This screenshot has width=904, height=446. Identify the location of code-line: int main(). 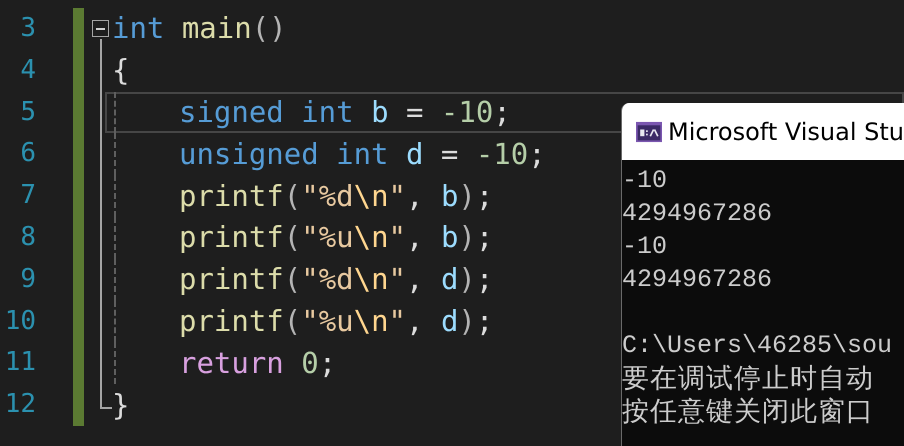
(199, 29).